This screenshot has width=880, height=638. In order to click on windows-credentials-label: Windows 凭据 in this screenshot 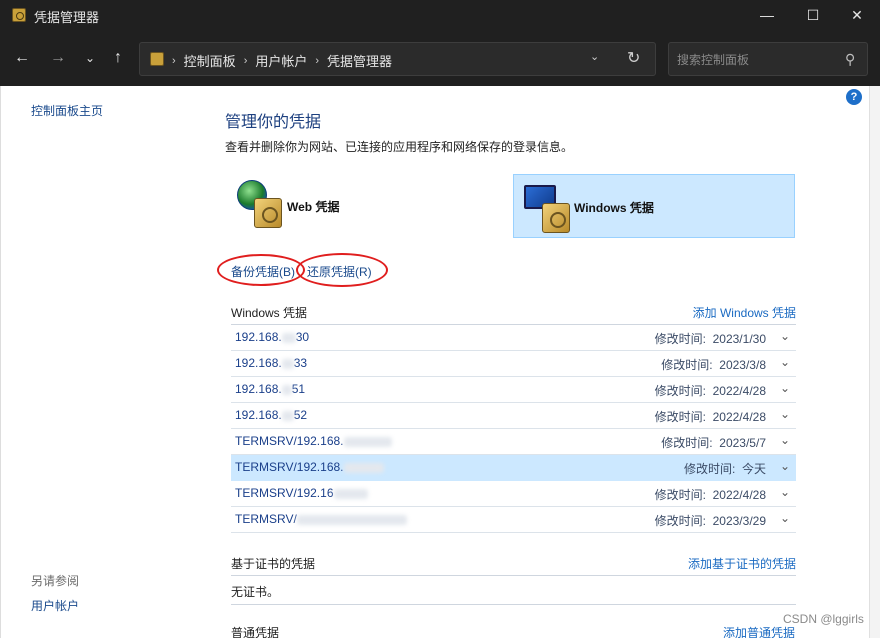, I will do `click(614, 208)`.